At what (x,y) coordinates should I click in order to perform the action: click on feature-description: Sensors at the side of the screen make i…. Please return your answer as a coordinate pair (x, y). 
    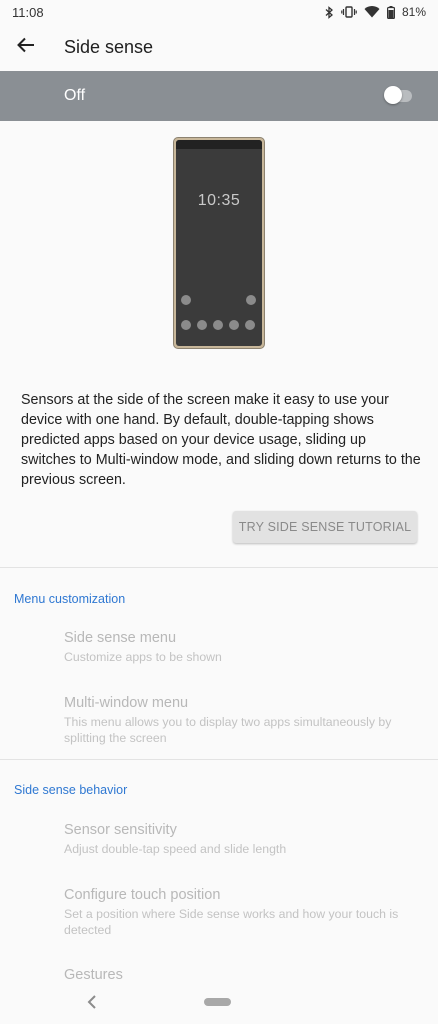
    Looking at the image, I should click on (221, 440).